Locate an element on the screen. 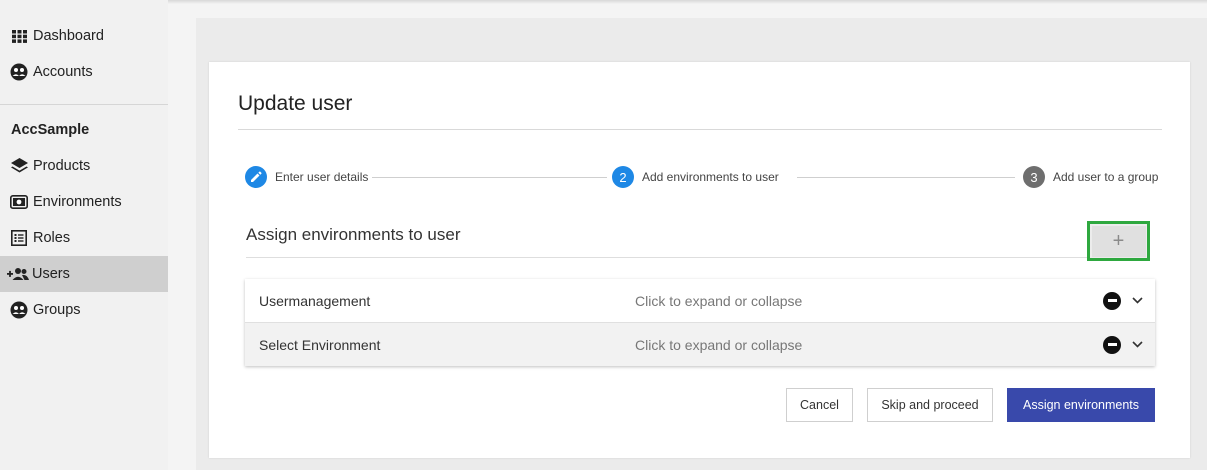 Image resolution: width=1207 pixels, height=470 pixels. sidebar-divider is located at coordinates (84, 104).